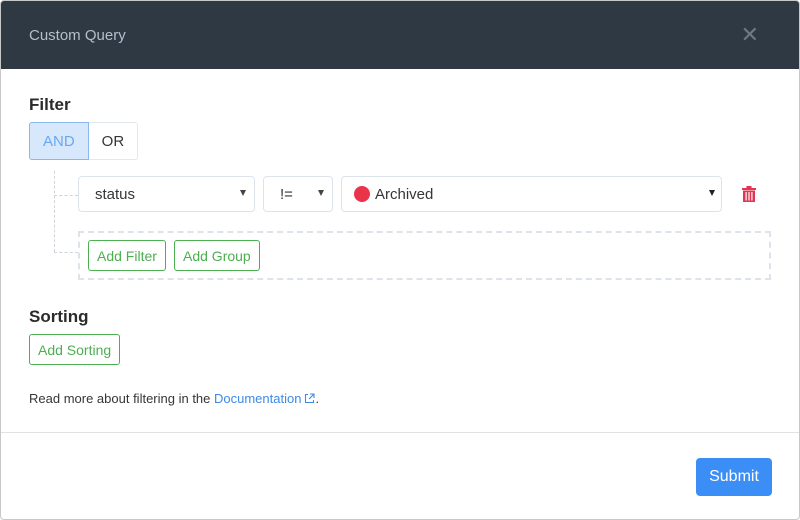 The width and height of the screenshot is (800, 520). Describe the element at coordinates (531, 194) in the screenshot. I see `value-select: Archived` at that location.